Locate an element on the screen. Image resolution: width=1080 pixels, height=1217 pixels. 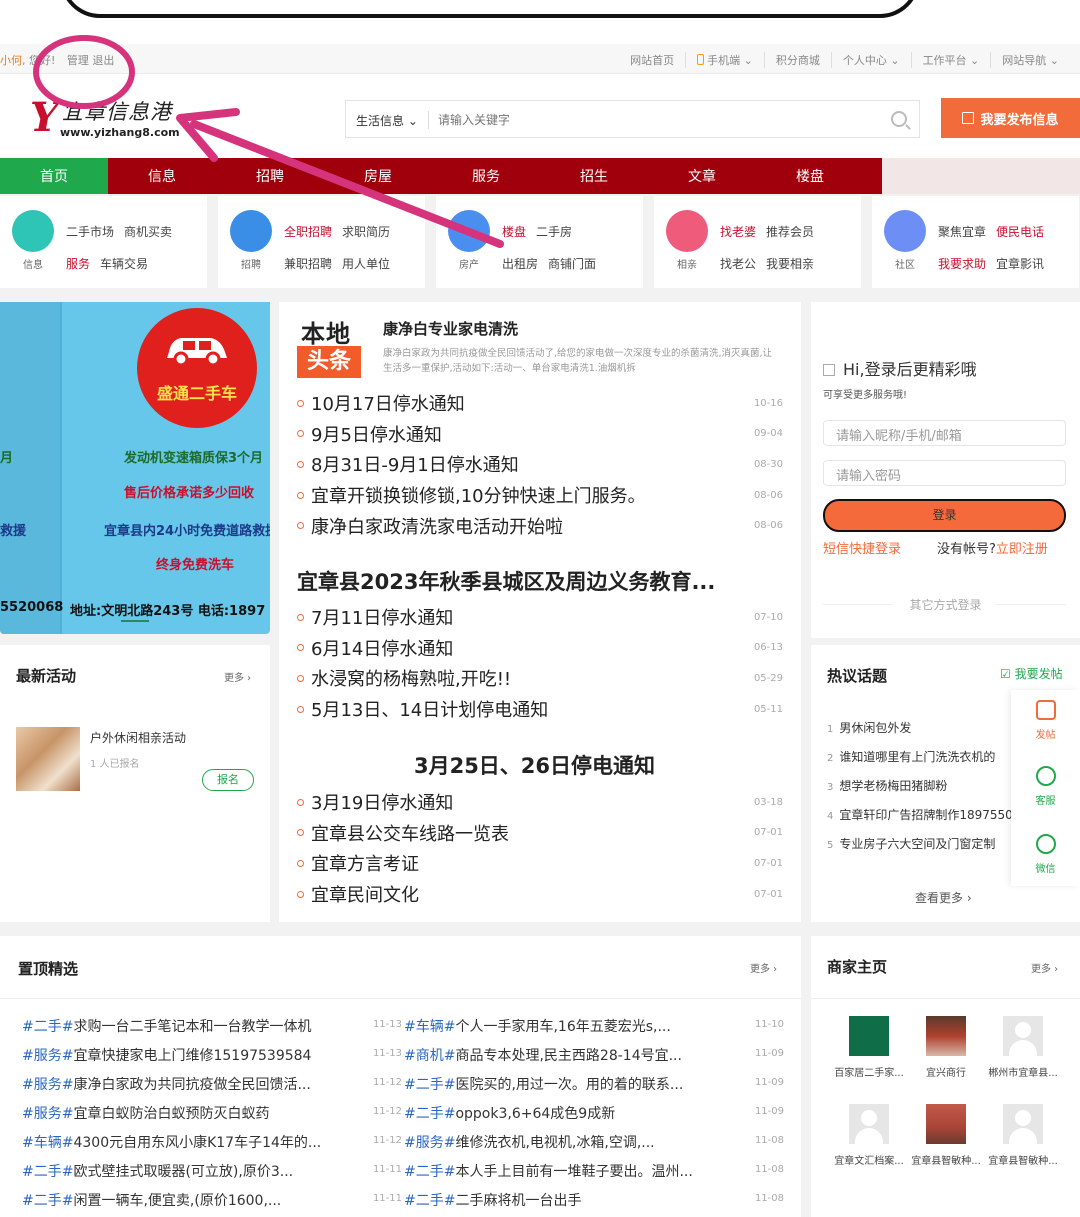
nav-item: 信息 is located at coordinates (162, 176).